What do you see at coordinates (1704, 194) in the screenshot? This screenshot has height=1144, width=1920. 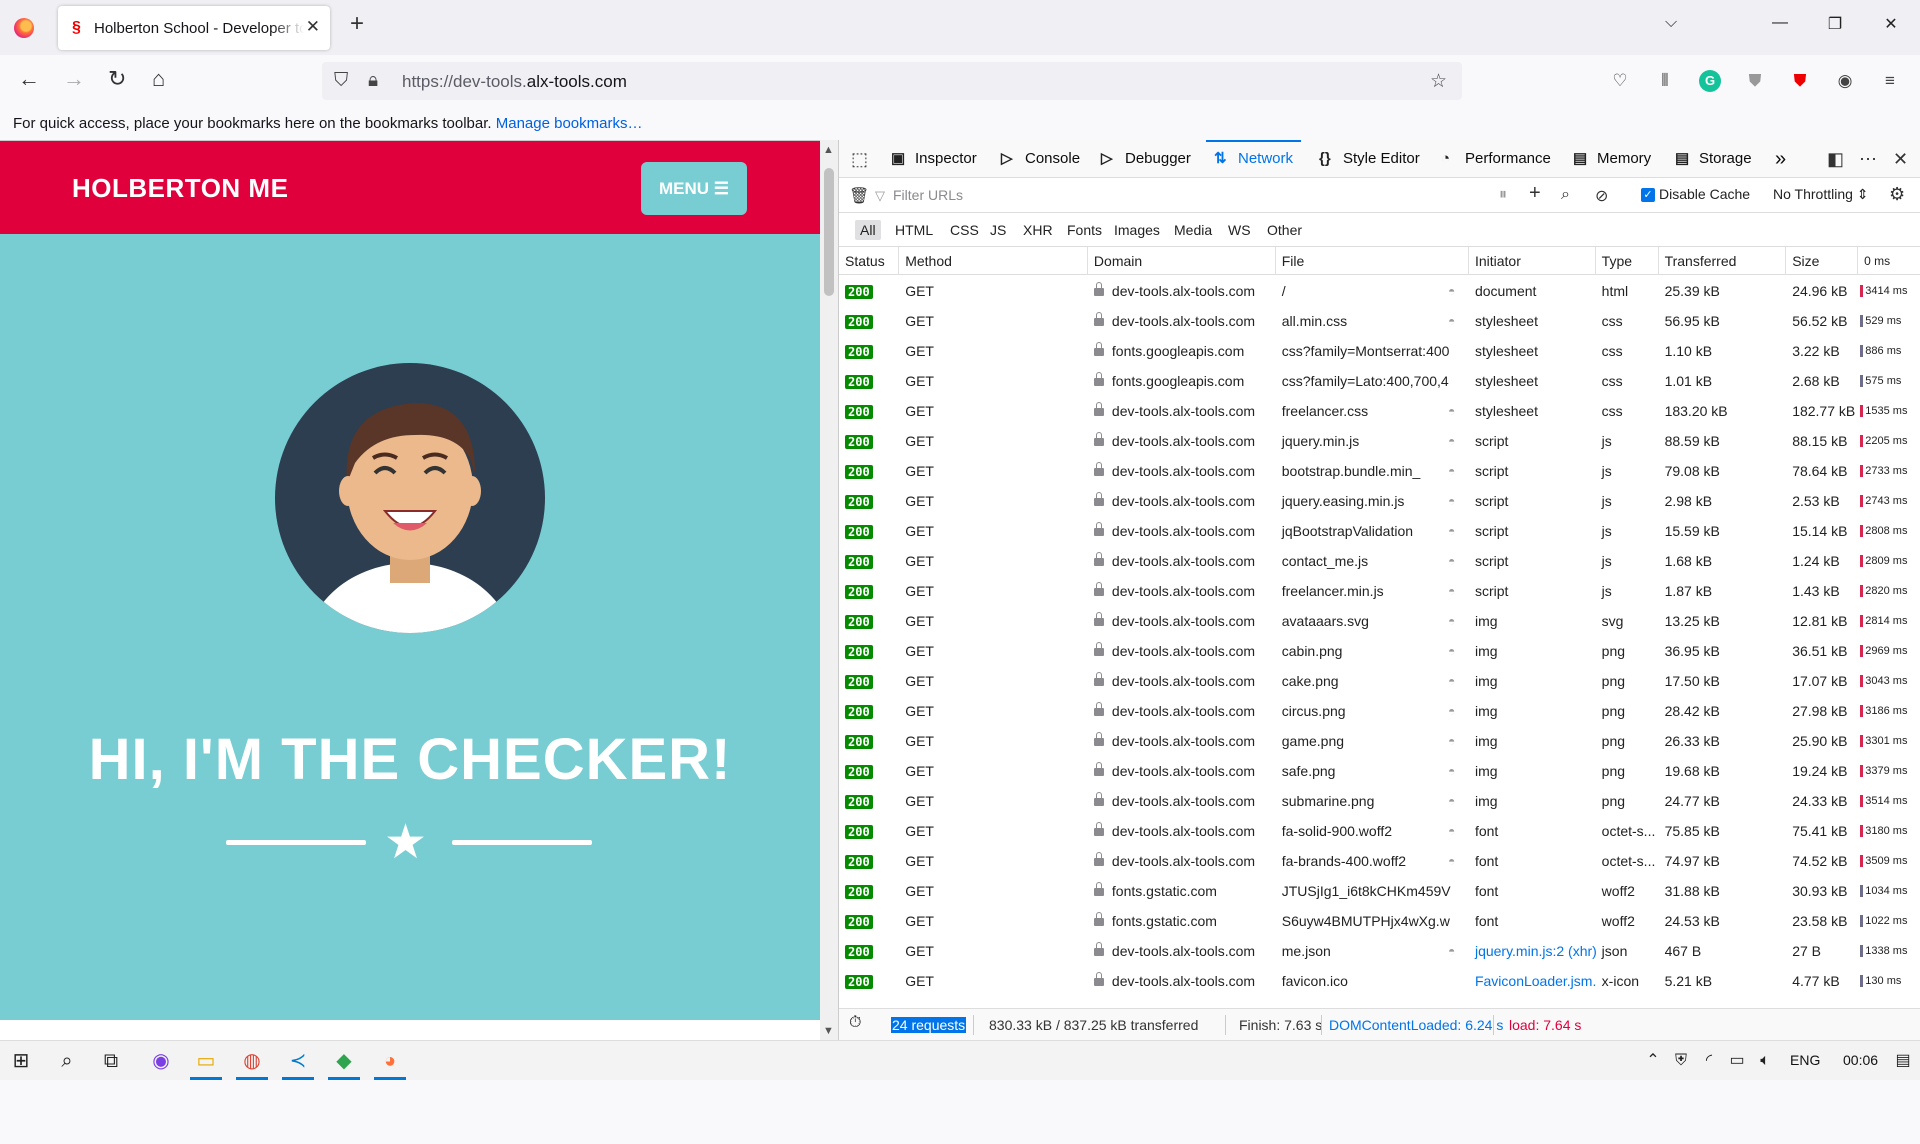 I see `disable-cache-label: Disable Cache` at bounding box center [1704, 194].